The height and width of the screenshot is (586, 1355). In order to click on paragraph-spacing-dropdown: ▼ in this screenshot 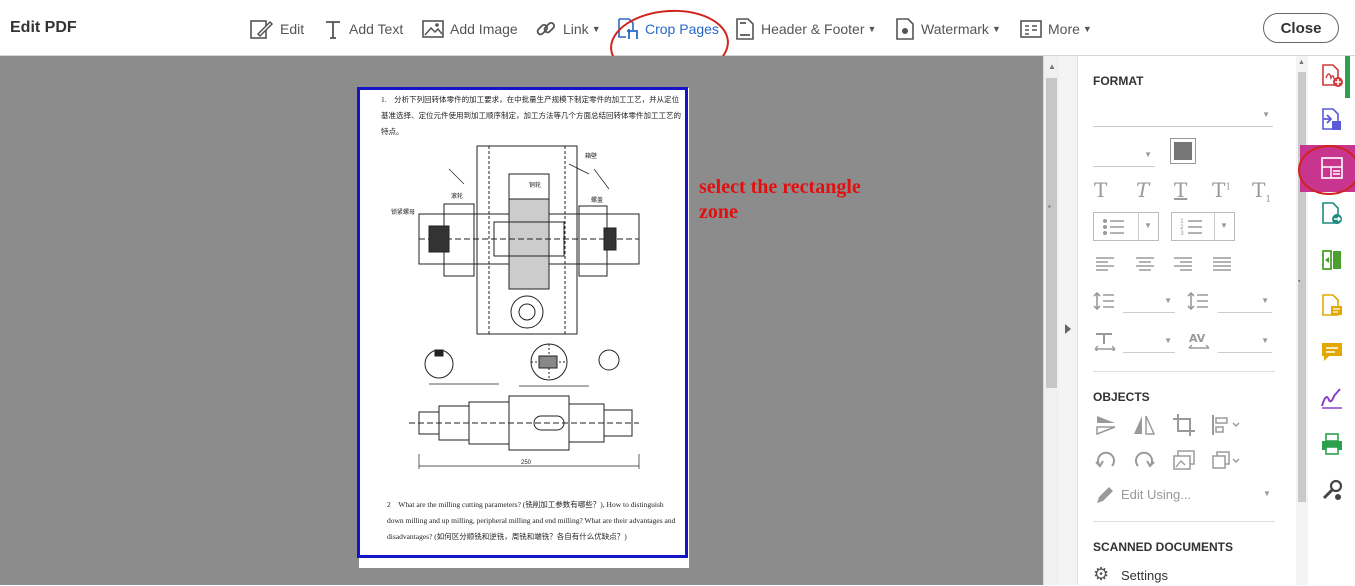, I will do `click(1245, 301)`.